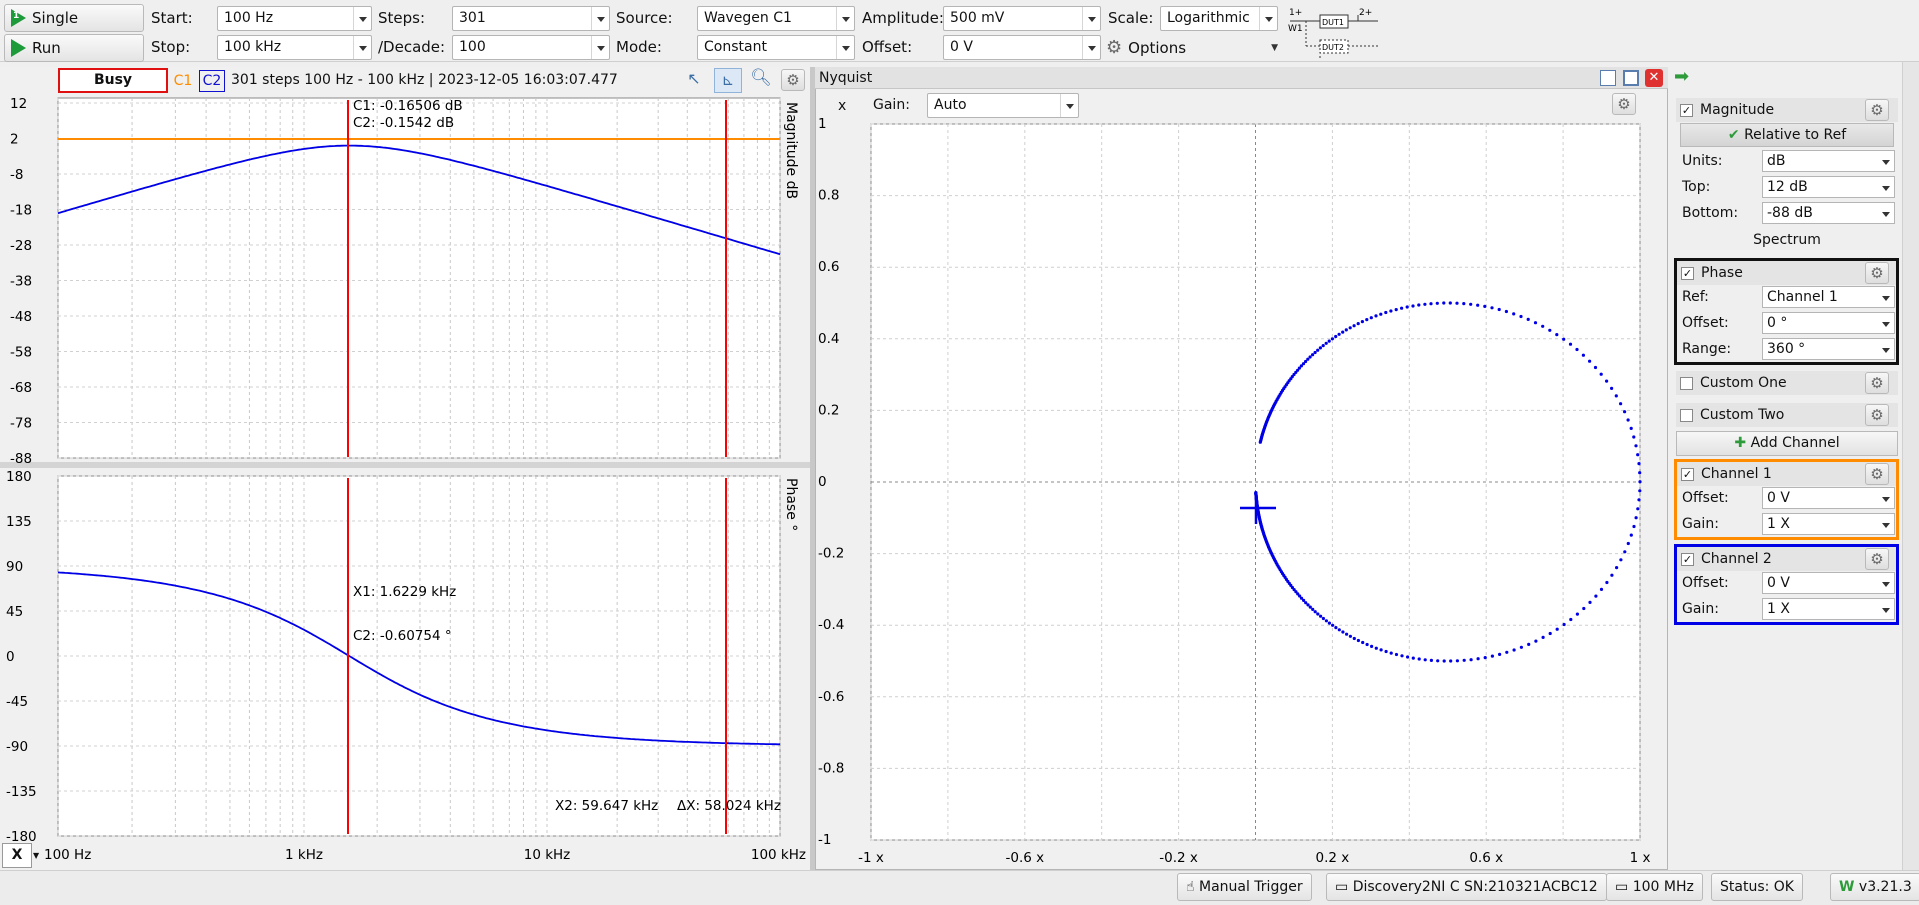 The image size is (1919, 905). What do you see at coordinates (1022, 18) in the screenshot?
I see `amplitude-select: 500 mV` at bounding box center [1022, 18].